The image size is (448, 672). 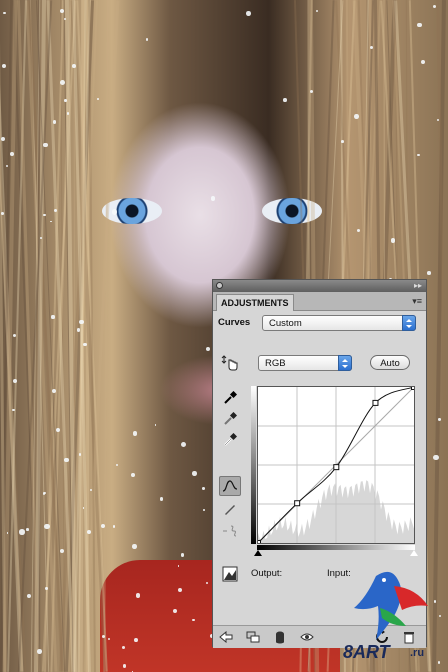 What do you see at coordinates (417, 301) in the screenshot?
I see `panel-menu-icon: ▾≡` at bounding box center [417, 301].